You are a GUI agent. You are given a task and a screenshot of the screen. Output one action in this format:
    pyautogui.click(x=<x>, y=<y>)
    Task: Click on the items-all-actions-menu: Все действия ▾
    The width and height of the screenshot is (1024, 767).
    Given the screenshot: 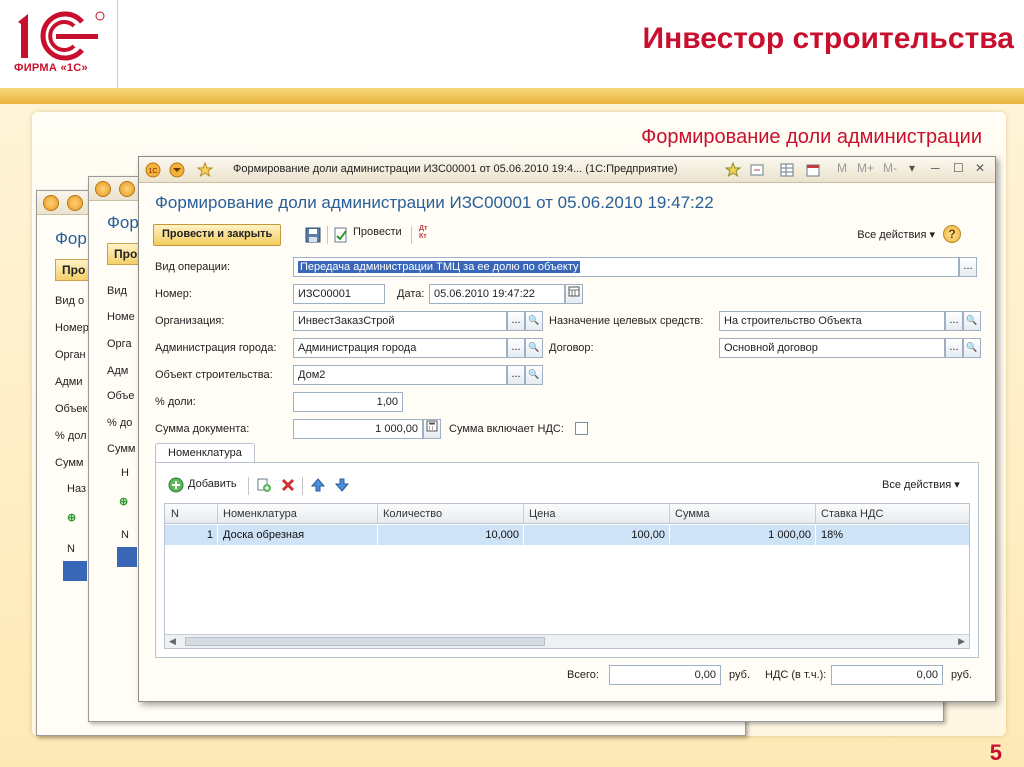 What is the action you would take?
    pyautogui.click(x=921, y=484)
    